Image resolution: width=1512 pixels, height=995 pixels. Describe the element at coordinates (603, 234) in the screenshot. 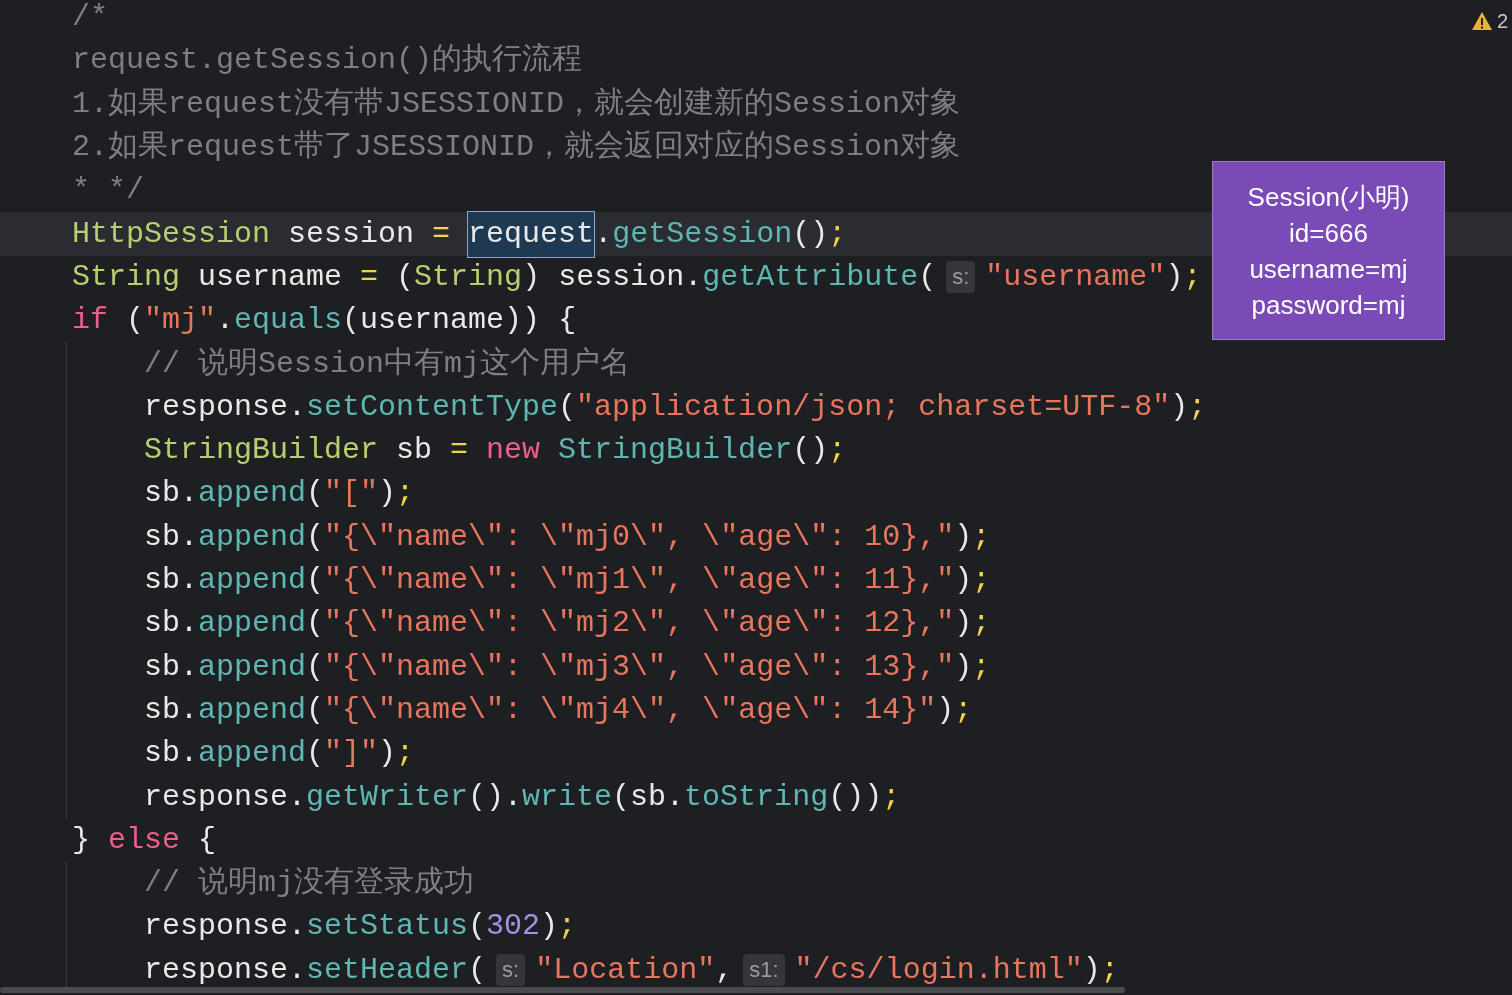

I see `code-token: .` at that location.